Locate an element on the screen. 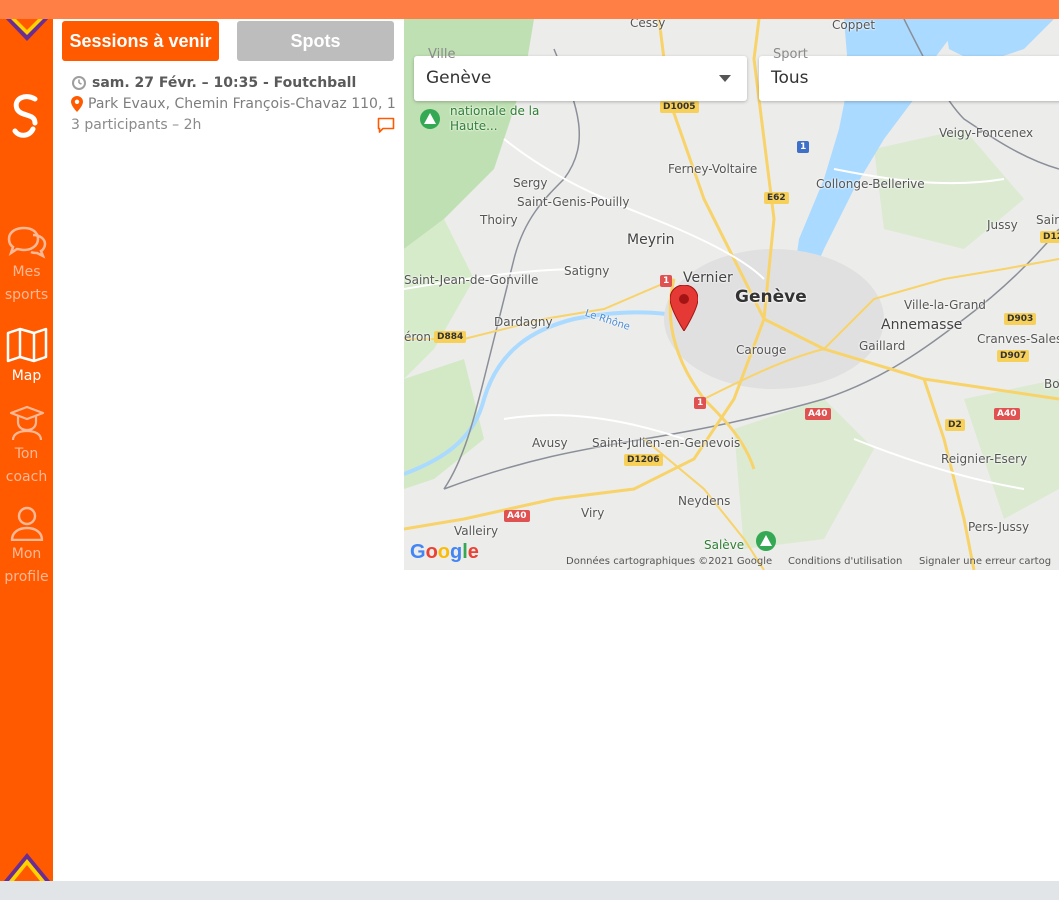 The height and width of the screenshot is (900, 1059). map-label: Vernier is located at coordinates (708, 278).